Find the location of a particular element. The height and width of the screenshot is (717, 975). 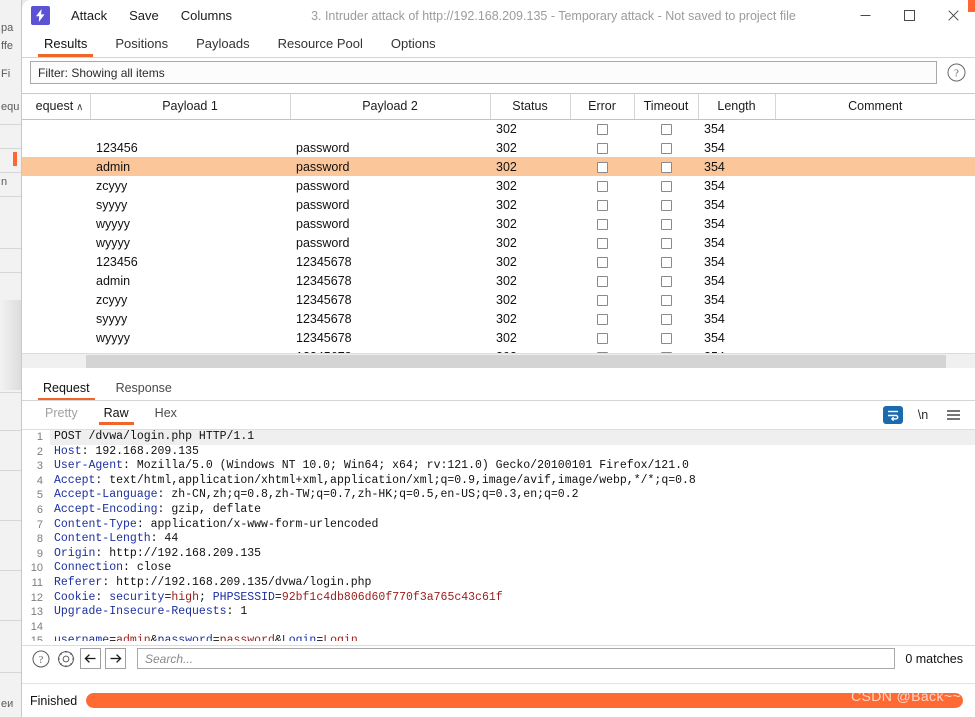

word-wrap-icon is located at coordinates (893, 415).